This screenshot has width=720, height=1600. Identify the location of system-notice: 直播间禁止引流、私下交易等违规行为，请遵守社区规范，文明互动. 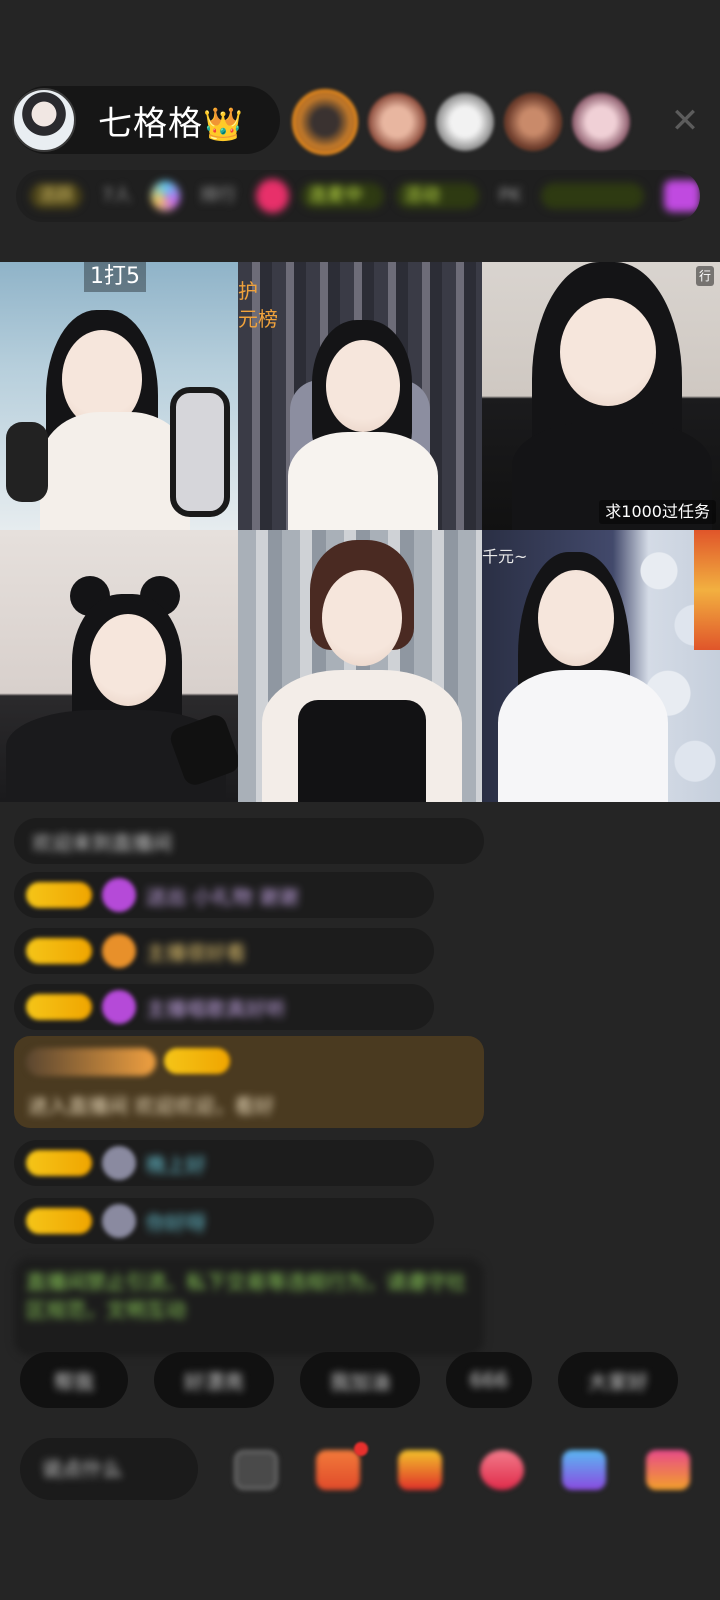
(249, 1307).